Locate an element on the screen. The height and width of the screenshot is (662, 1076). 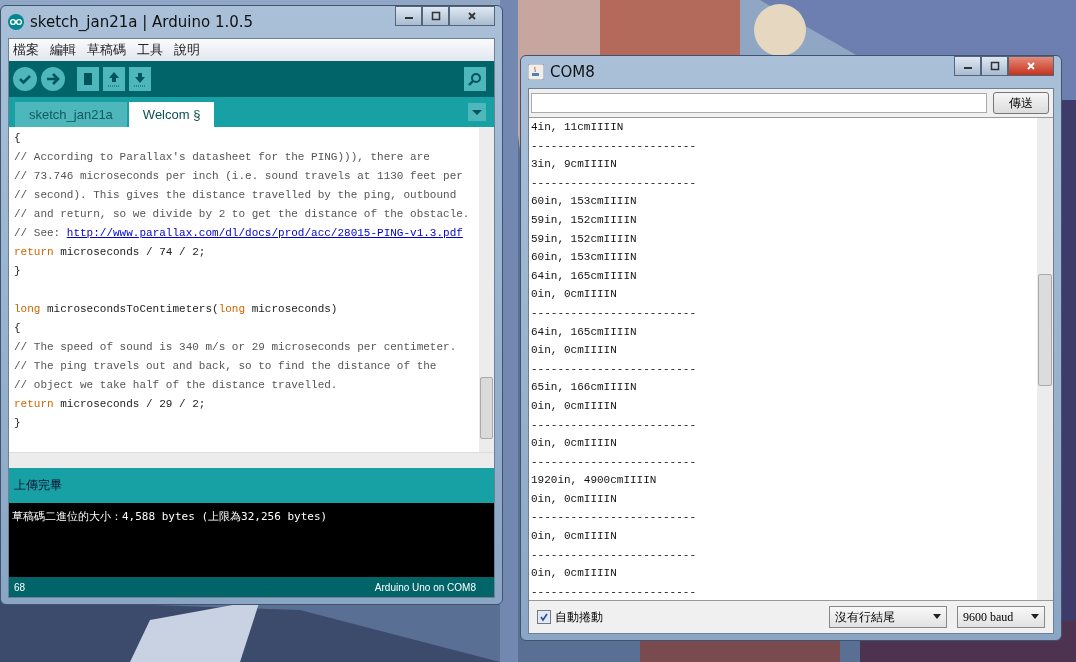
status-message: 上傳完畢 is located at coordinates (38, 485).